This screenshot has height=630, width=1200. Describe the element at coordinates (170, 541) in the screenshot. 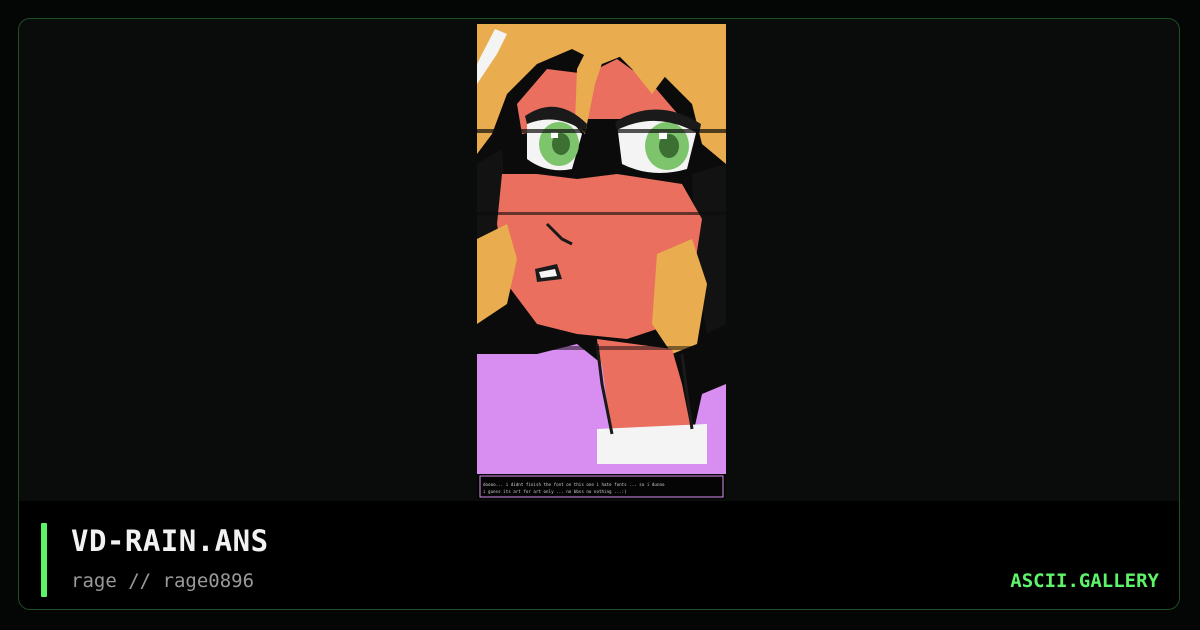

I see `artwork-title: VD-RAIN.ANS` at that location.